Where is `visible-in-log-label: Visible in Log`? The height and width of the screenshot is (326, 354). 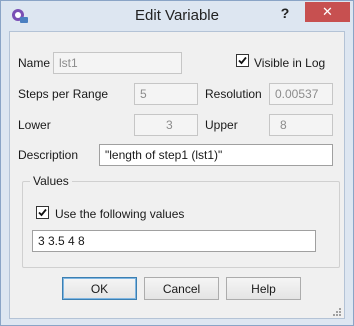
visible-in-log-label: Visible in Log is located at coordinates (290, 63).